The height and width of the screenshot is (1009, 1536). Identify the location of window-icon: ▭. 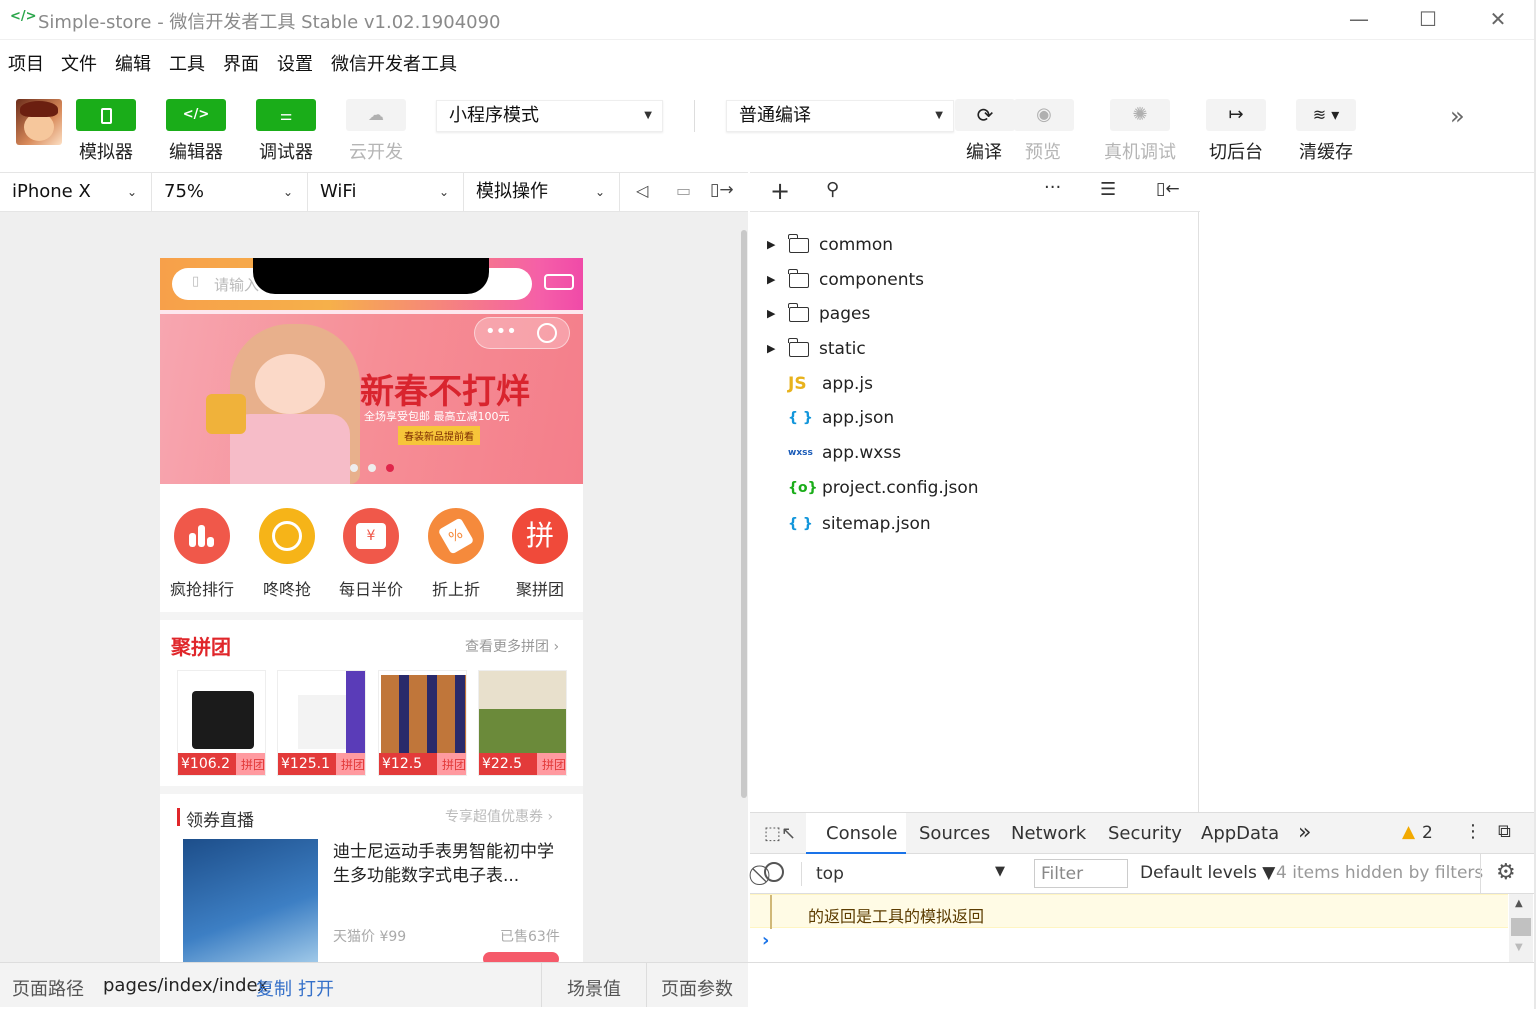
(683, 190).